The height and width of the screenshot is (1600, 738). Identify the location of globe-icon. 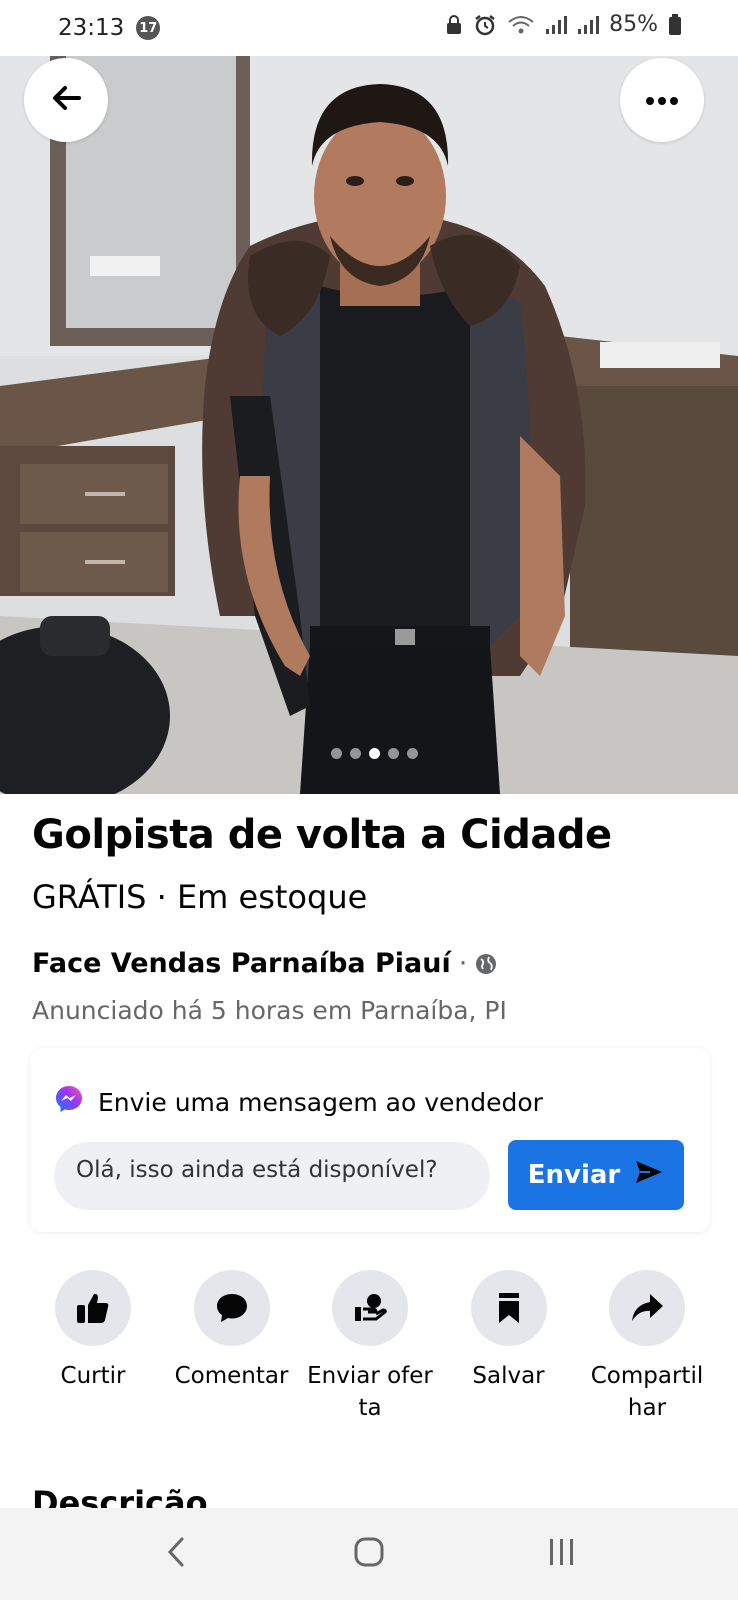
(486, 964).